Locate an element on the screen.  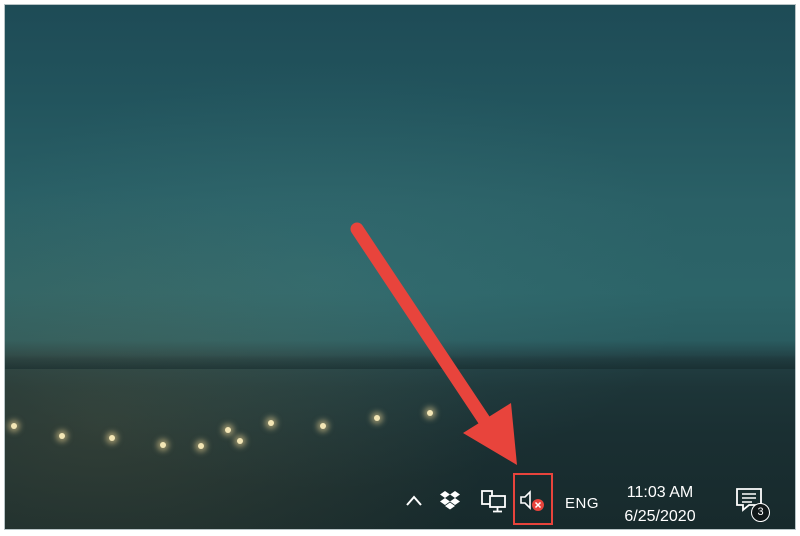
volume-muted-icon is located at coordinates (533, 501).